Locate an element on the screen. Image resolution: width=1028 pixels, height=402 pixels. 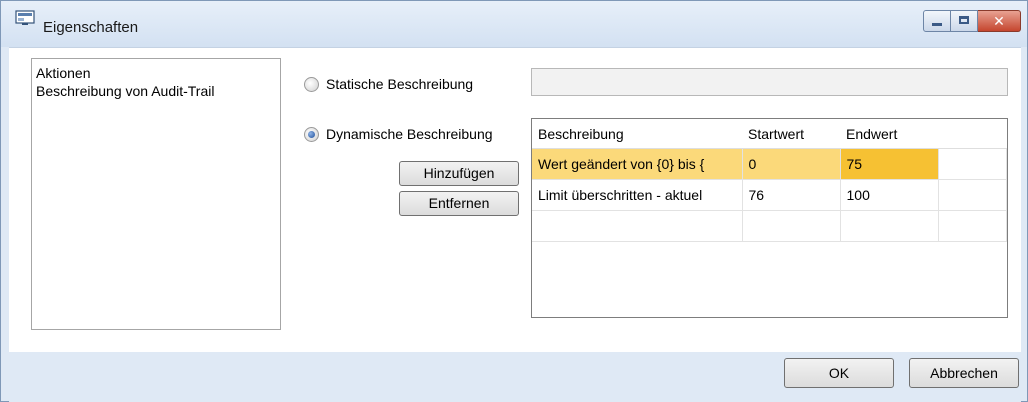
close-icon: ✕ is located at coordinates (999, 21).